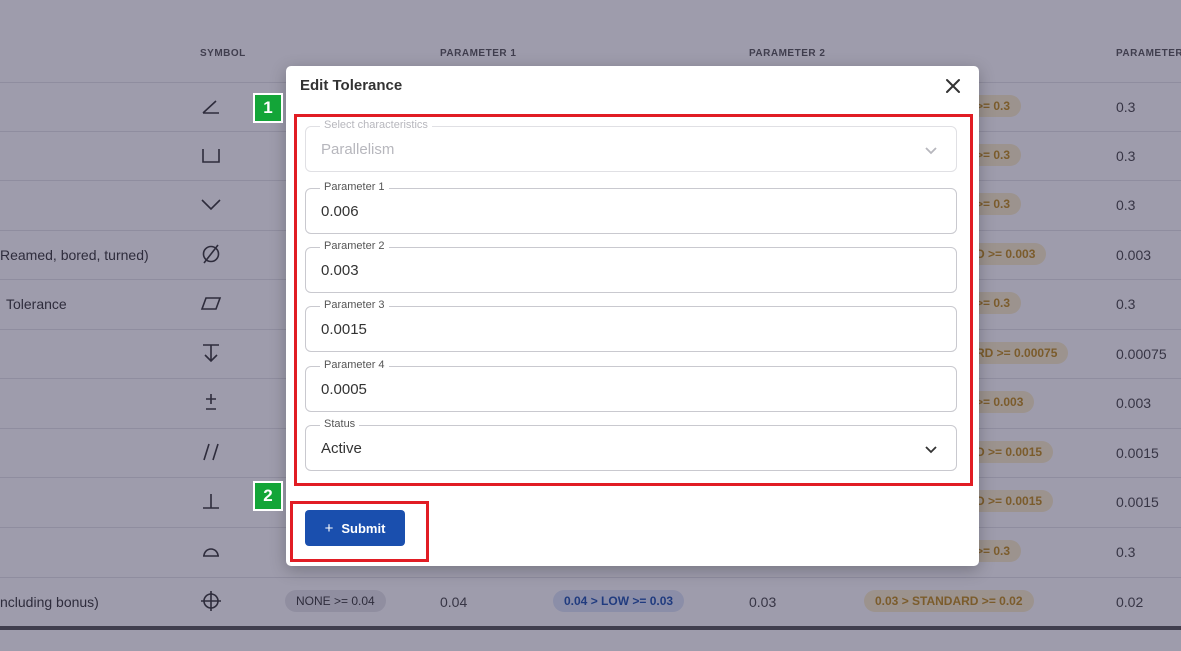 This screenshot has height=651, width=1181. I want to click on annotation-number-1: 1, so click(268, 108).